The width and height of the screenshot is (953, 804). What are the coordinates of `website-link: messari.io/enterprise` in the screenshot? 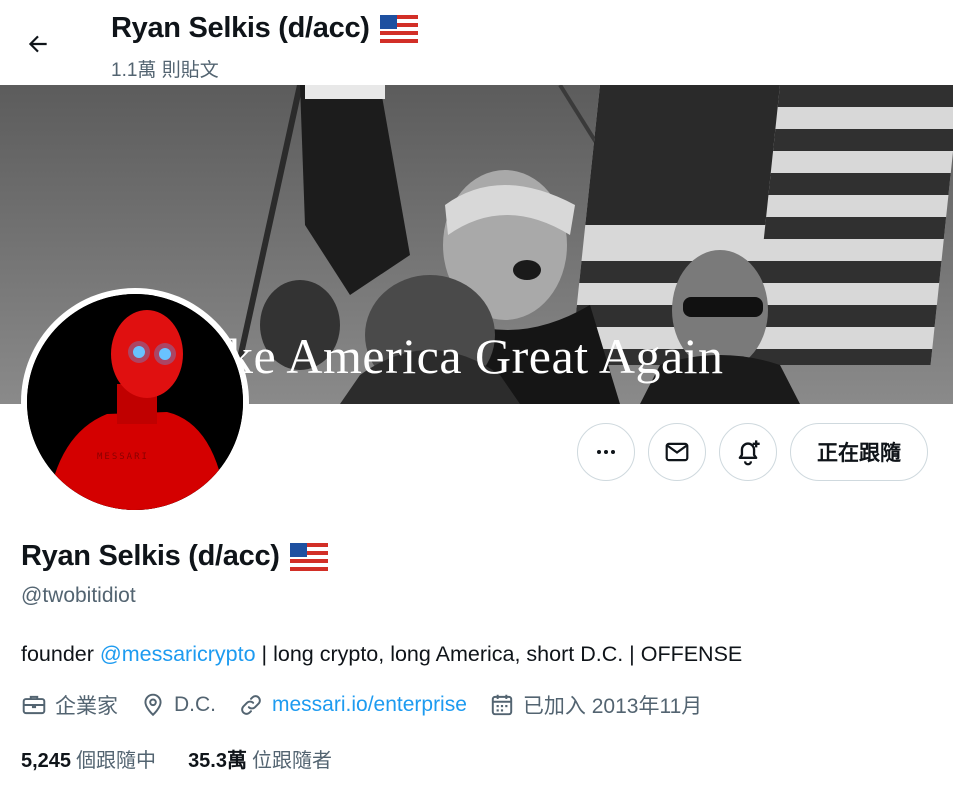 It's located at (369, 705).